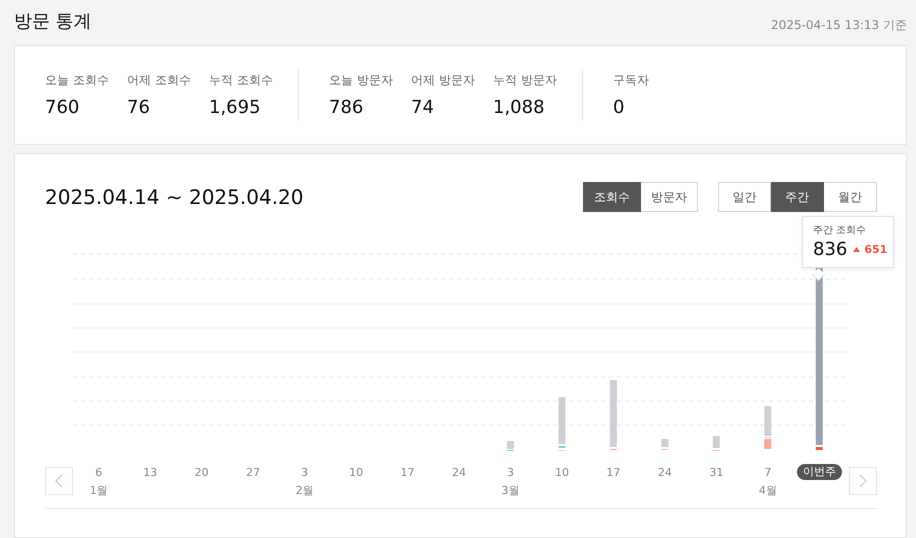  What do you see at coordinates (612, 197) in the screenshot?
I see `metric-tab: 조회수` at bounding box center [612, 197].